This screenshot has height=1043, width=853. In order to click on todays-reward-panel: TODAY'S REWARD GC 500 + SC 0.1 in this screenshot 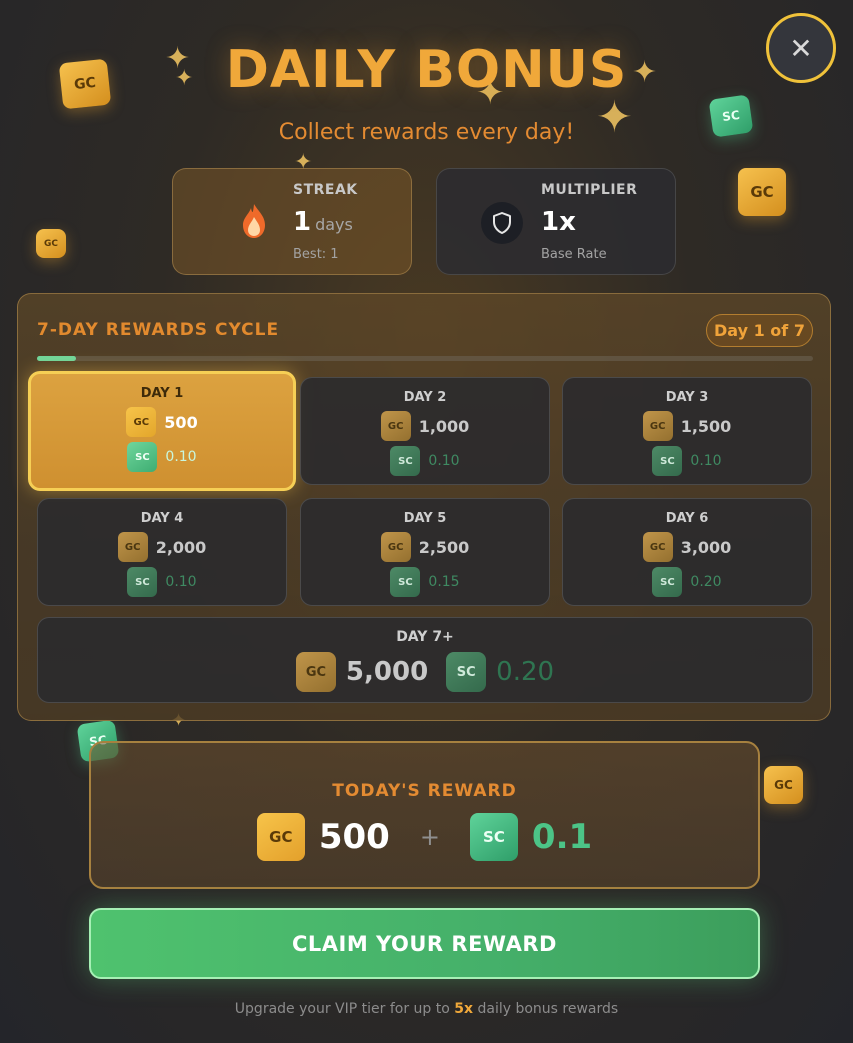, I will do `click(424, 815)`.